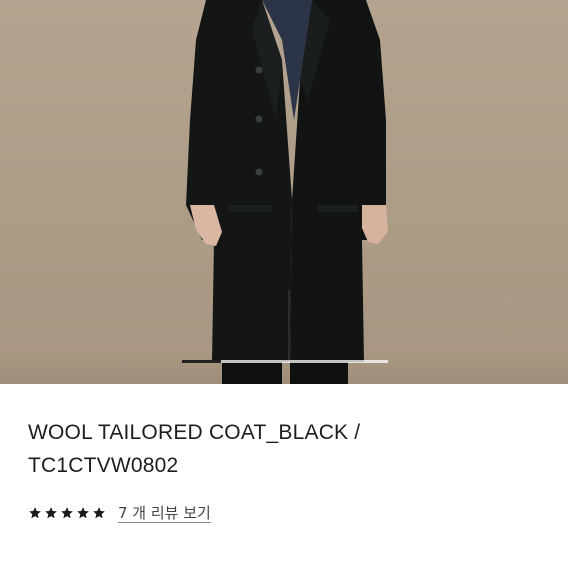  Describe the element at coordinates (202, 361) in the screenshot. I see `gallery-progress-fill` at that location.